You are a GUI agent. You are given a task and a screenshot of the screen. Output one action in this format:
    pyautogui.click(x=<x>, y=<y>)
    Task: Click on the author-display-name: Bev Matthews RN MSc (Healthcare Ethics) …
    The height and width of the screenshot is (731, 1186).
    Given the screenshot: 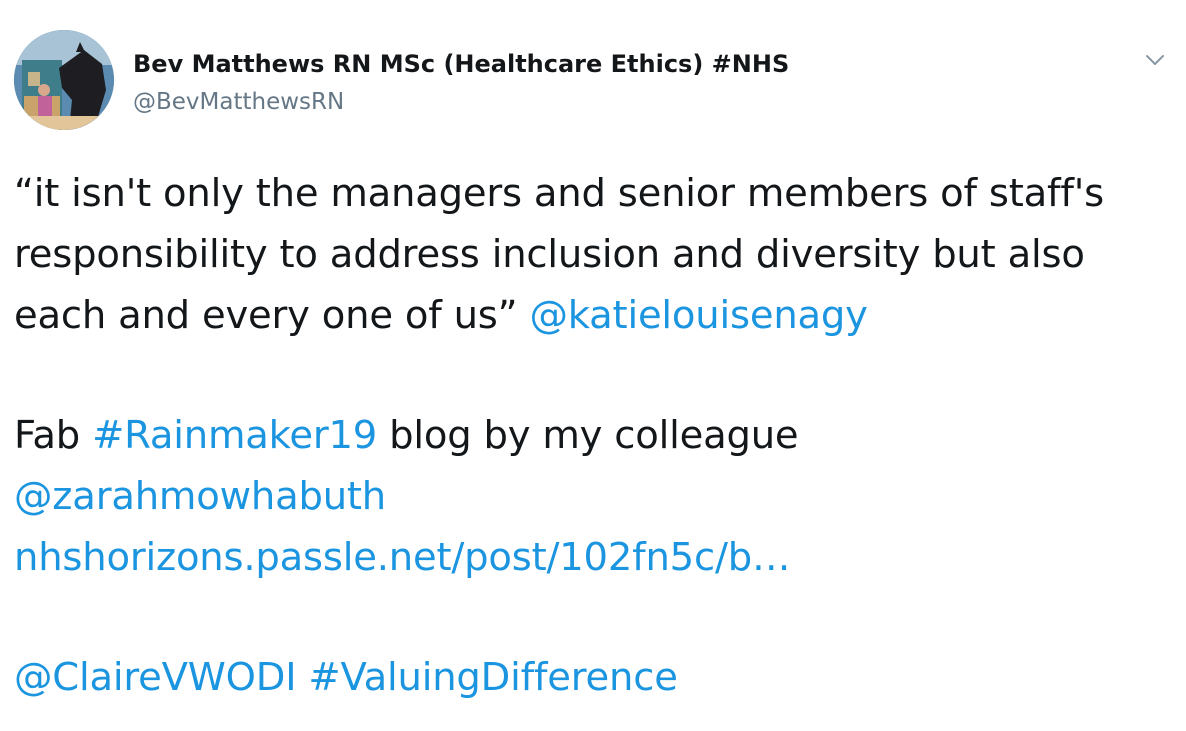 What is the action you would take?
    pyautogui.click(x=461, y=64)
    